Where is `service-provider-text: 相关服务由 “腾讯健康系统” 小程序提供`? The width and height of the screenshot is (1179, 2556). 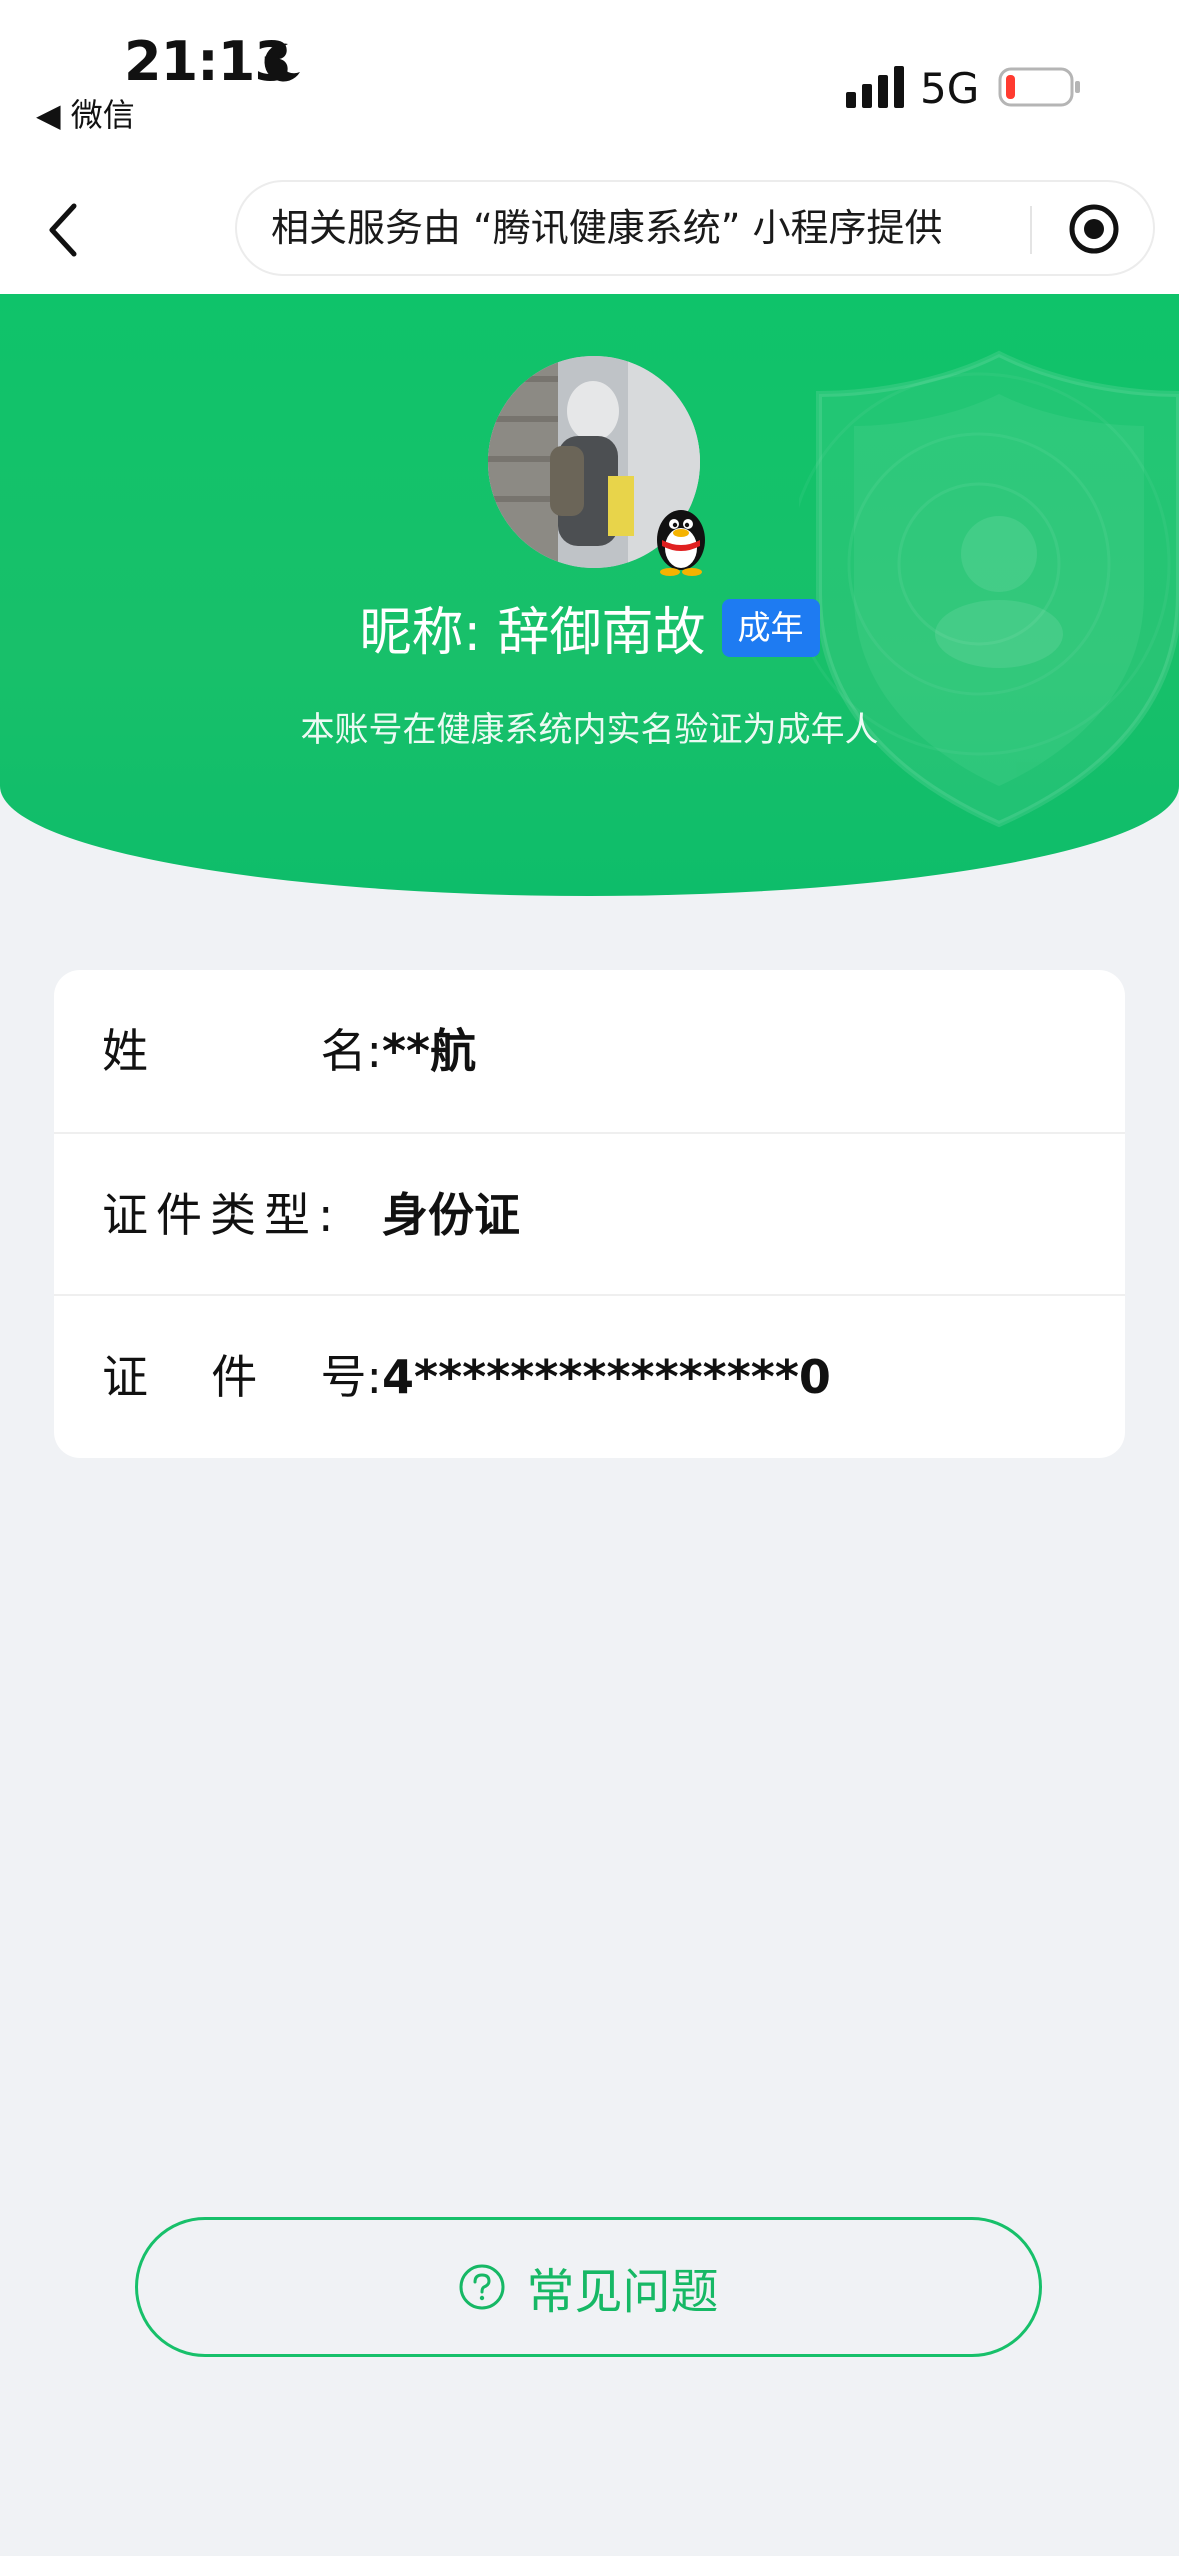
service-provider-text: 相关服务由 “腾讯健康系统” 小程序提供 is located at coordinates (607, 228).